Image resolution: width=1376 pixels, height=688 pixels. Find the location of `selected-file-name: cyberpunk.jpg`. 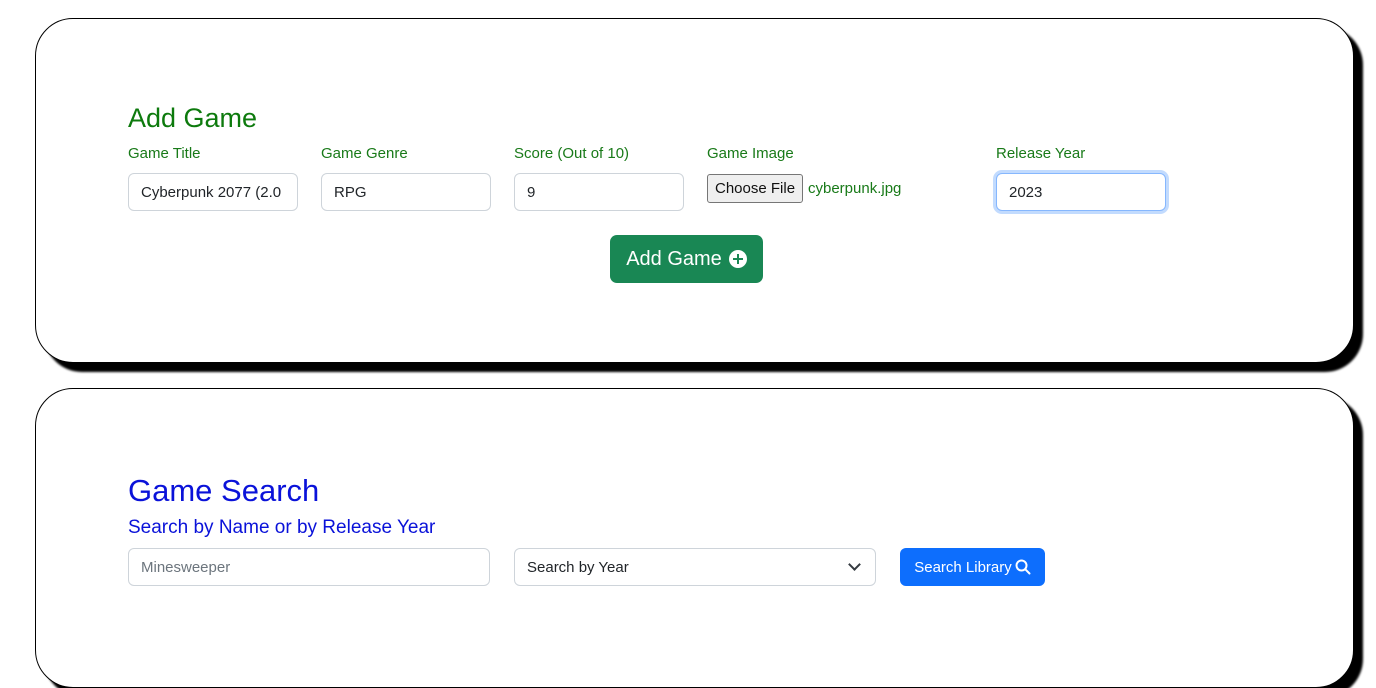

selected-file-name: cyberpunk.jpg is located at coordinates (855, 188).